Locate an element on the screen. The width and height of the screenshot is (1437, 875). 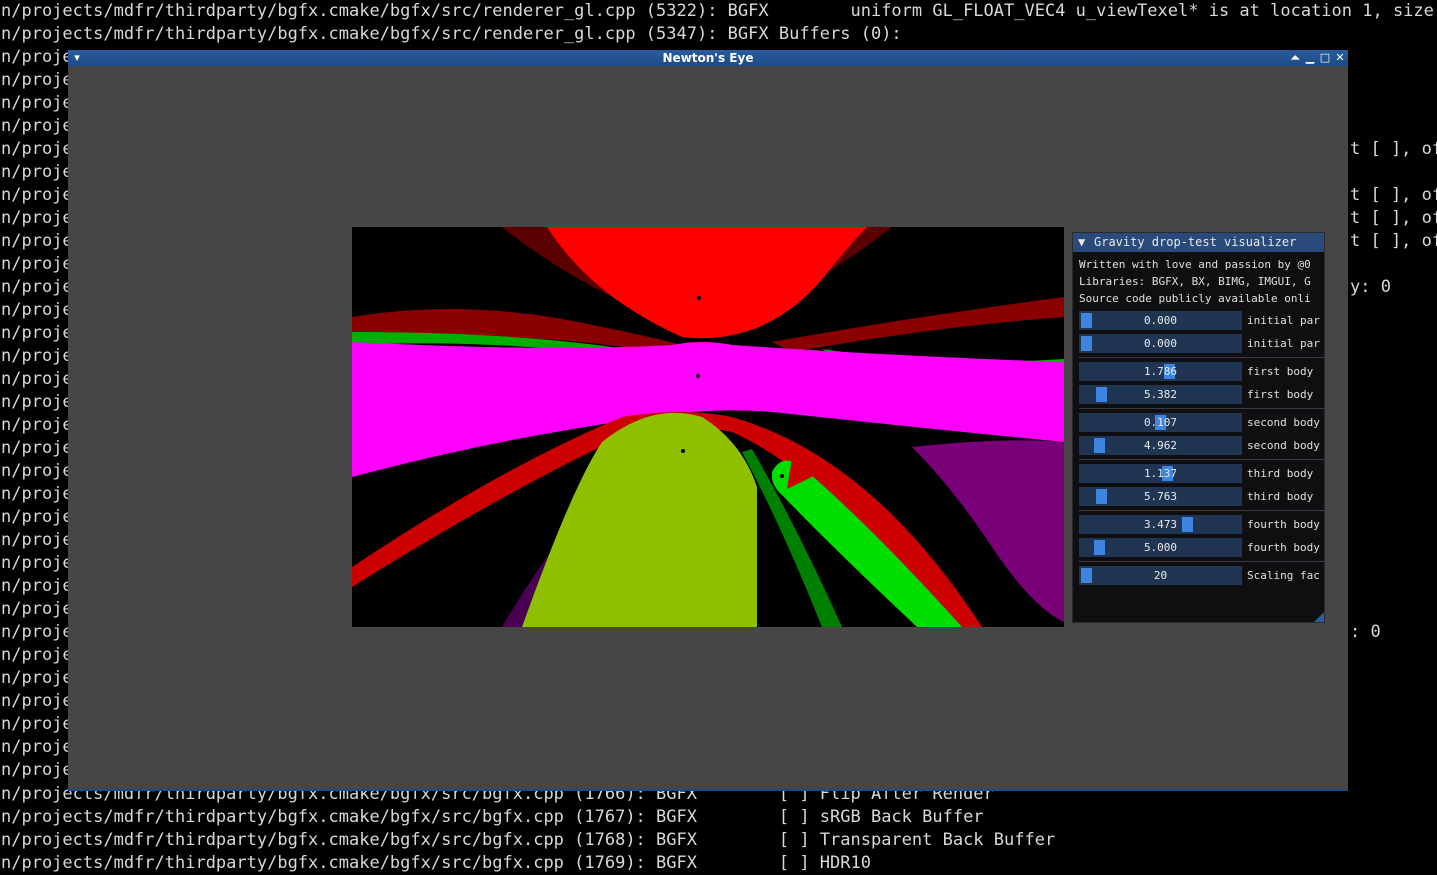
libraries-line: Libraries: BGFX, BX, BIMG, IMGUI, G is located at coordinates (1195, 281).